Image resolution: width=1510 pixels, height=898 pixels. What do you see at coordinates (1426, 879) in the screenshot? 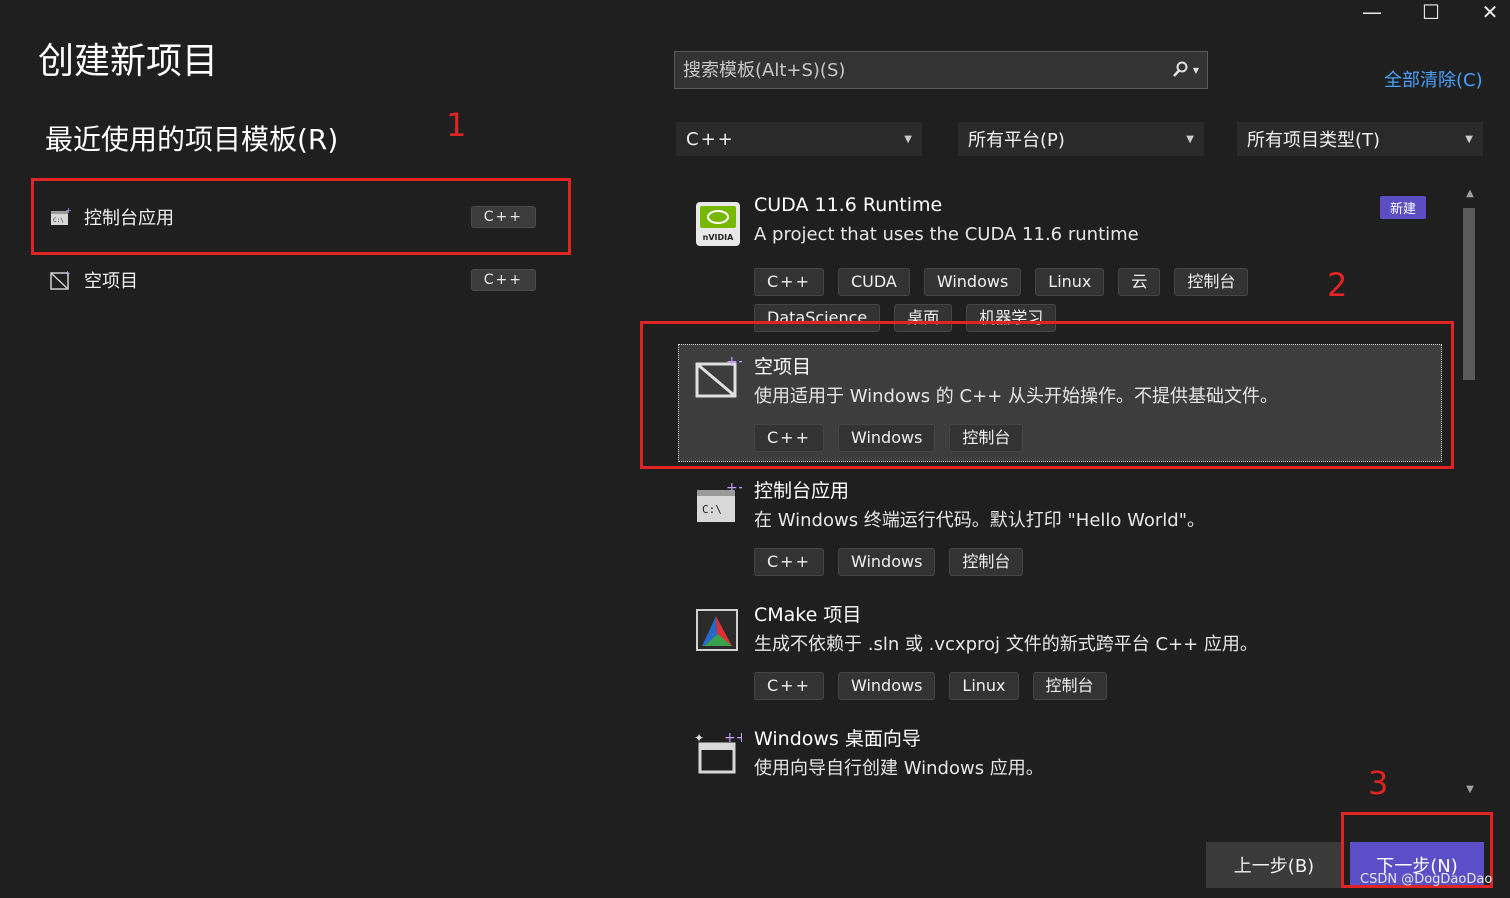
I see `watermark: CSDN @DogDaoDao` at bounding box center [1426, 879].